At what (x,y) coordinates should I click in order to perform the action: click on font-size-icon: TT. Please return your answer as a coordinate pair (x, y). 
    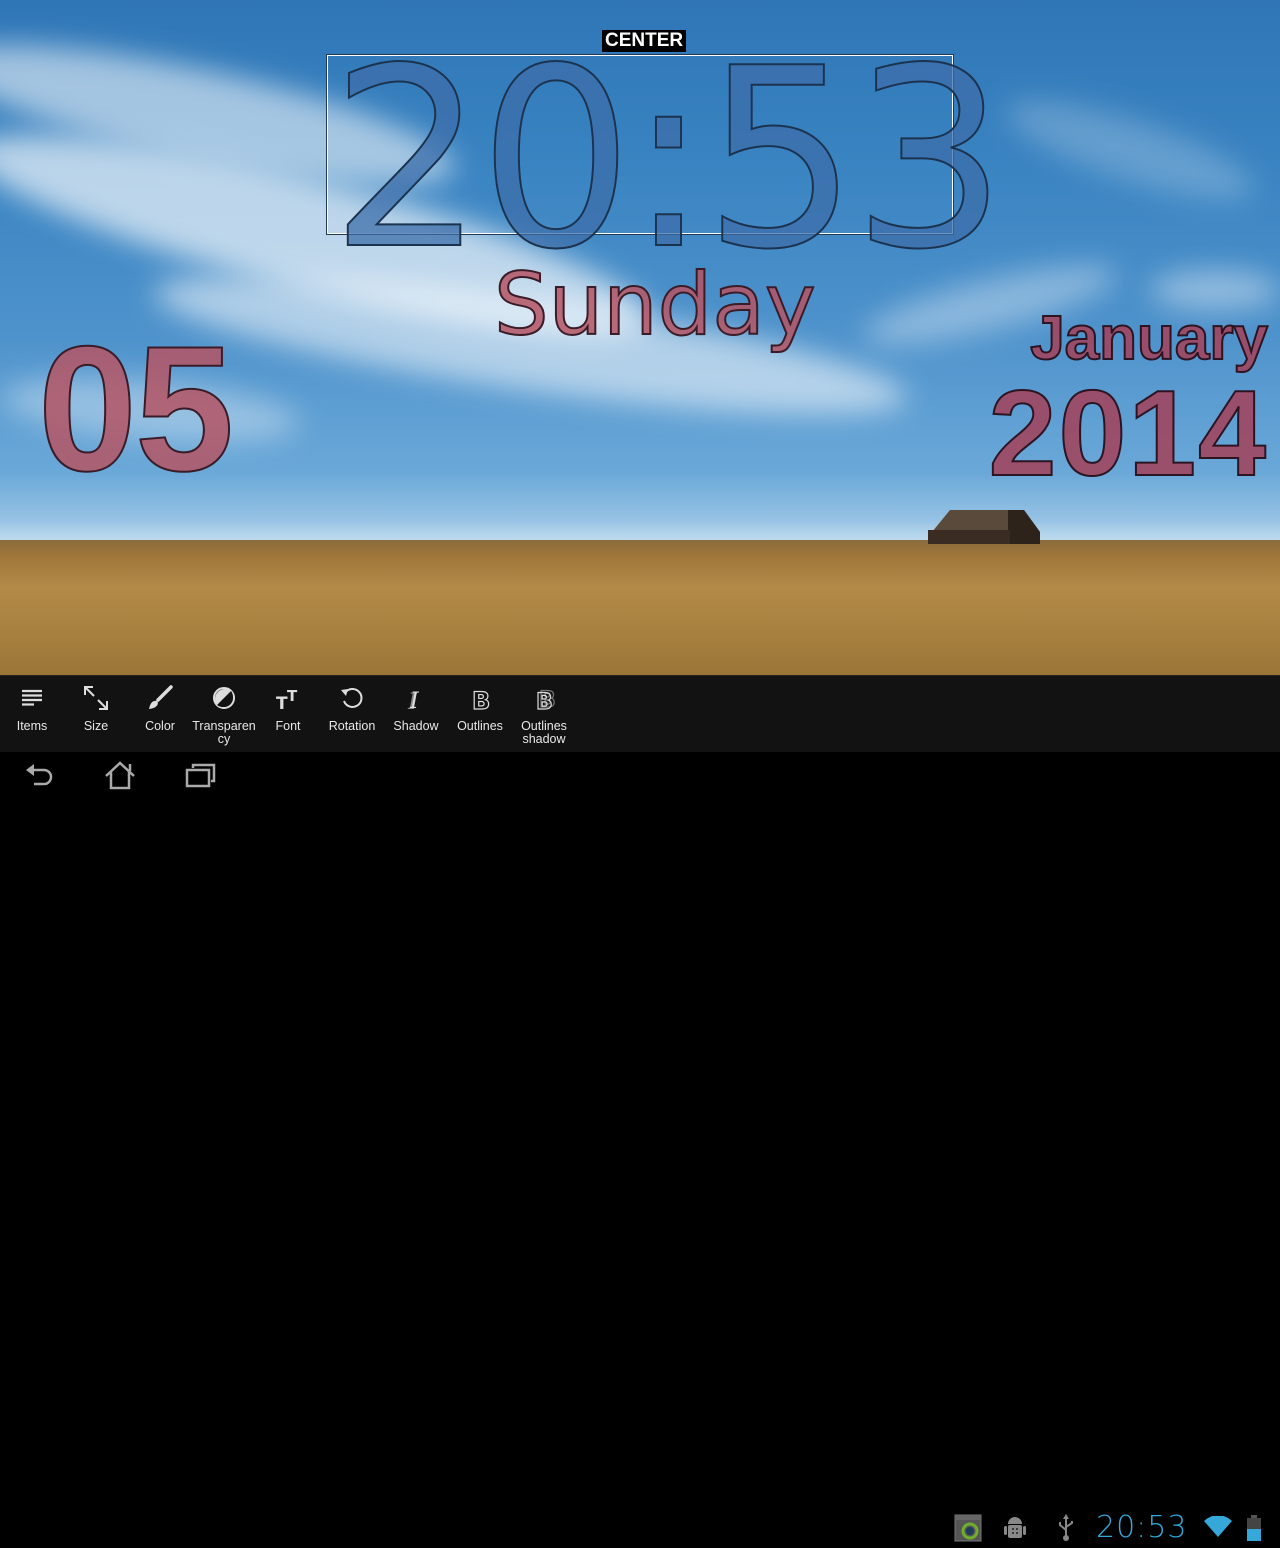
    Looking at the image, I should click on (288, 702).